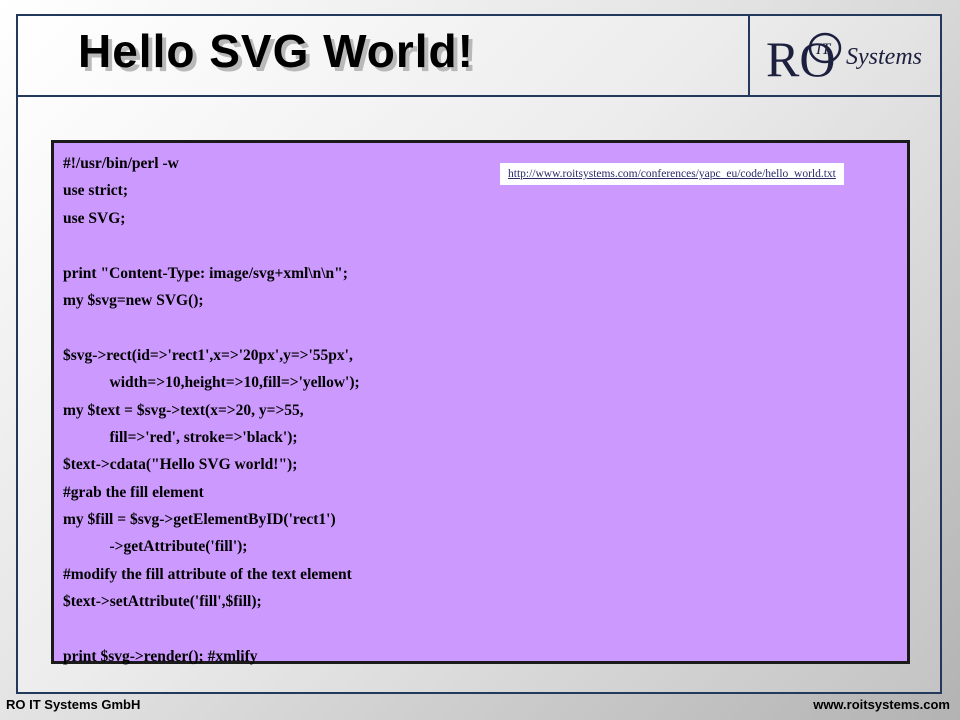 This screenshot has width=960, height=720. I want to click on code-line: my $fill = $svg->getElementByID('rect1'), so click(199, 520).